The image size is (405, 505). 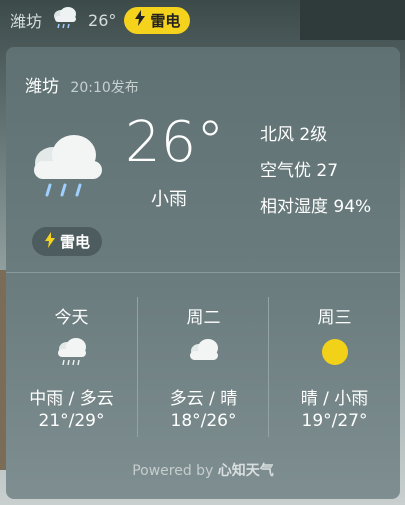 I want to click on forecast-day-name: 今天, so click(x=71, y=318).